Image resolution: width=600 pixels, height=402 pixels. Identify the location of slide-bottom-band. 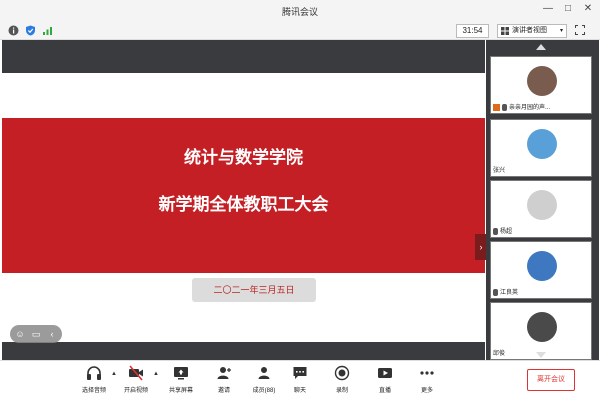
(243, 351).